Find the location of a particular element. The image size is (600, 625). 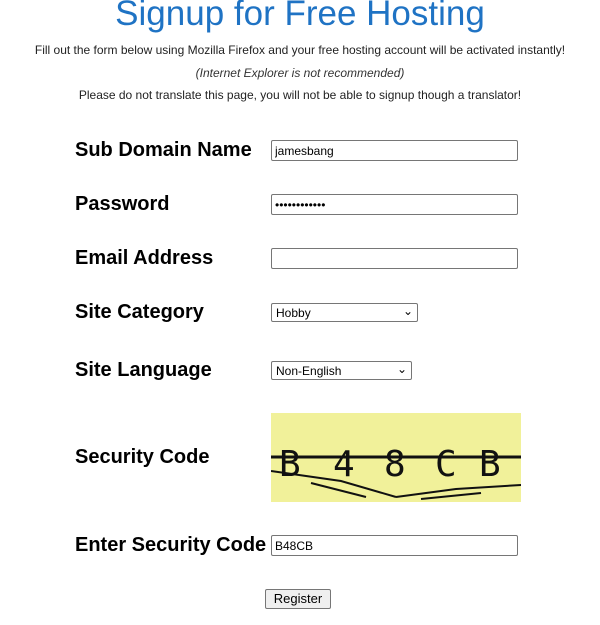

captcha-char-4: C is located at coordinates (446, 464).